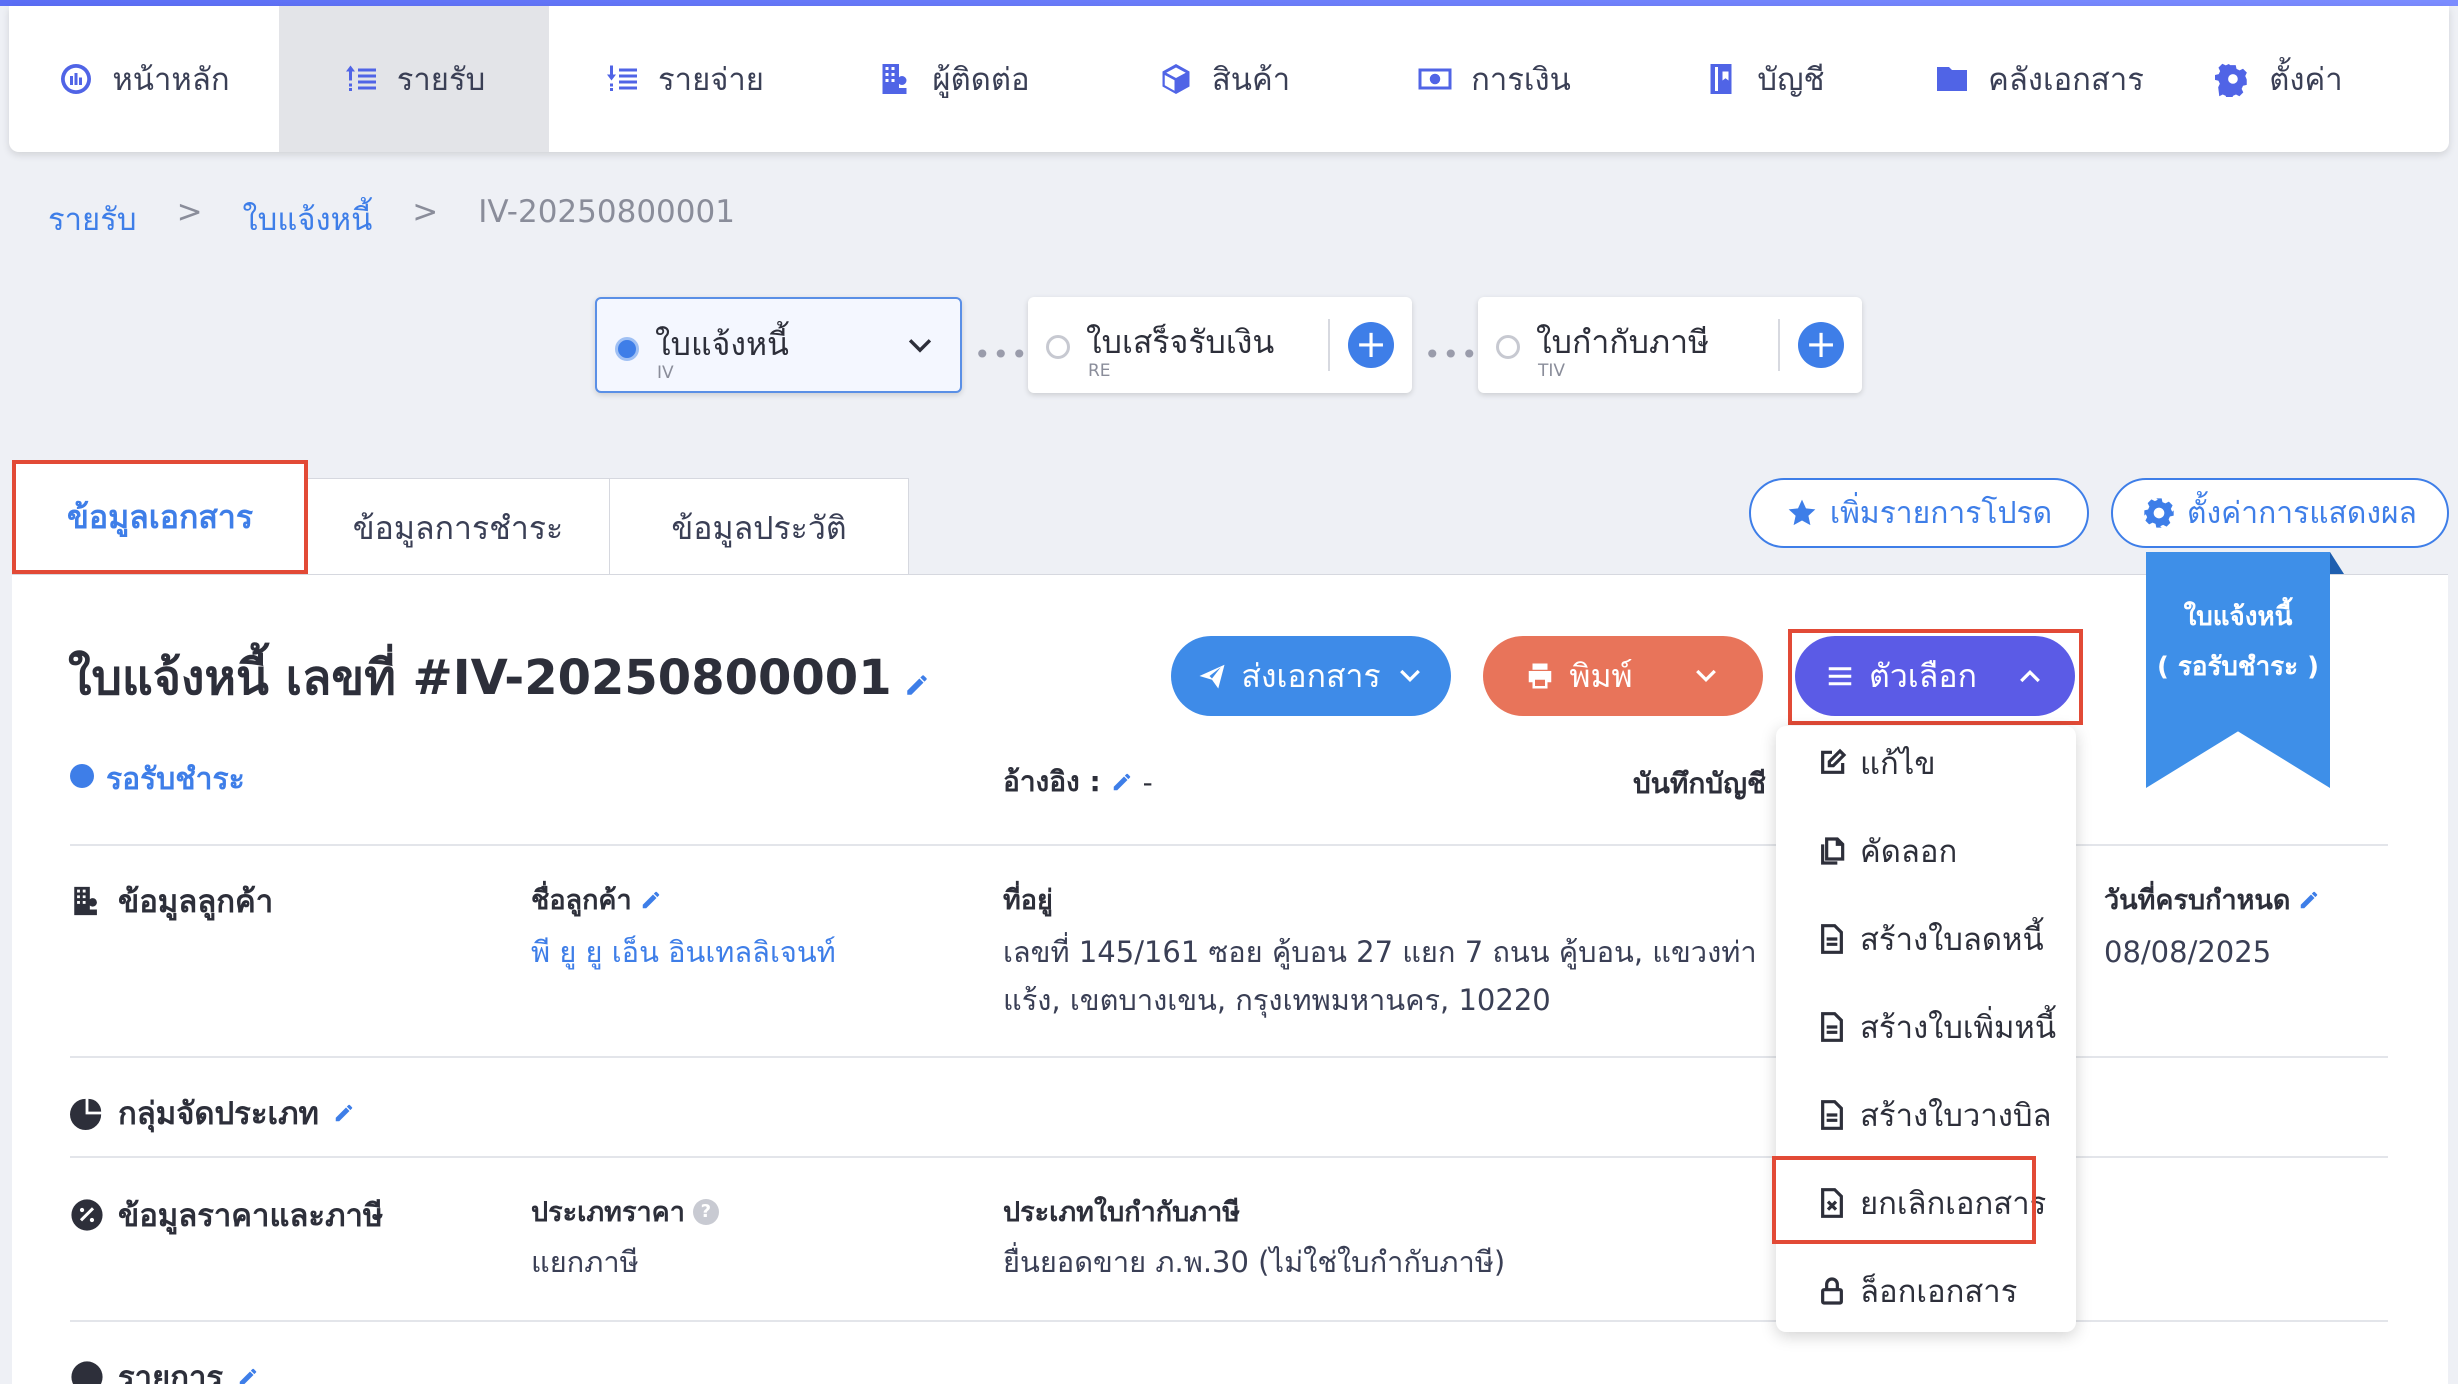 The image size is (2458, 1384). What do you see at coordinates (622, 78) in the screenshot?
I see `expense-icon` at bounding box center [622, 78].